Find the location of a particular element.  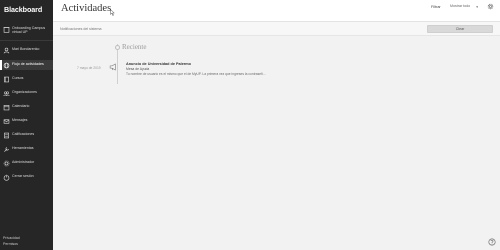

envelope-icon is located at coordinates (6, 121).